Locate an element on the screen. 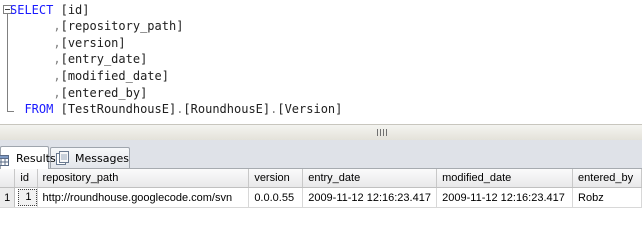  sql-identifier: [modified_date] is located at coordinates (114, 76).